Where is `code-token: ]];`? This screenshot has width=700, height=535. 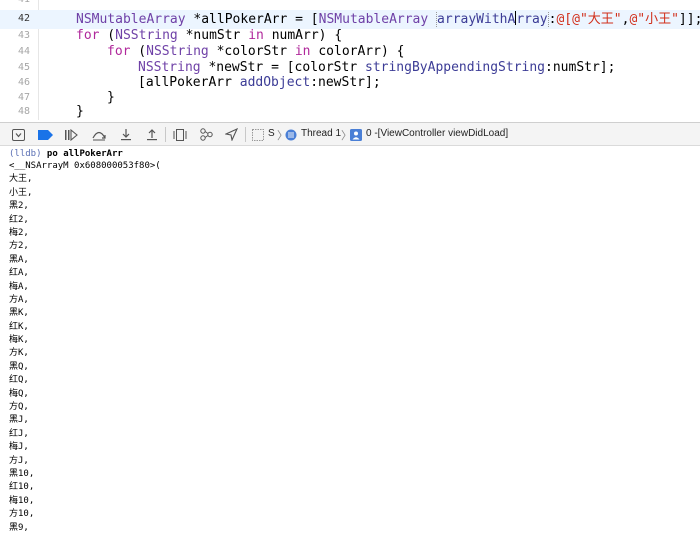
code-token: ]]; is located at coordinates (689, 19).